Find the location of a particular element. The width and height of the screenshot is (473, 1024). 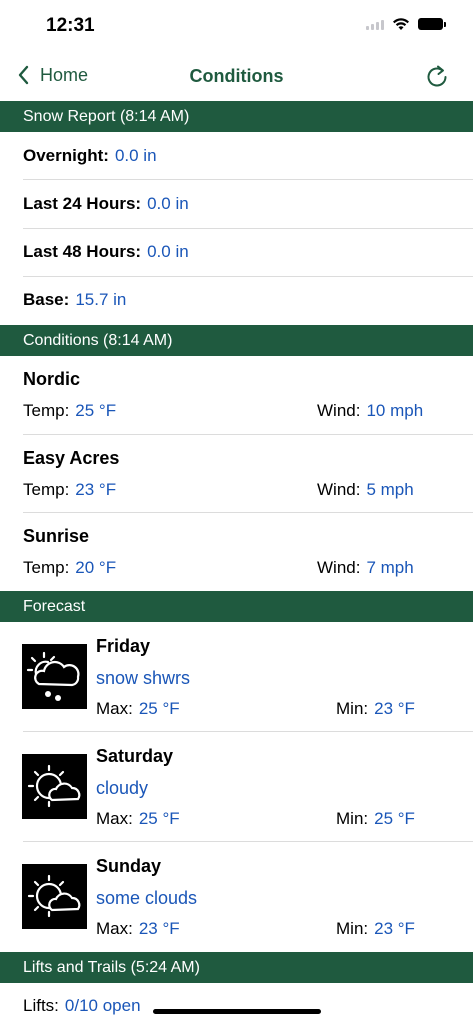

home-indicator is located at coordinates (237, 1011).